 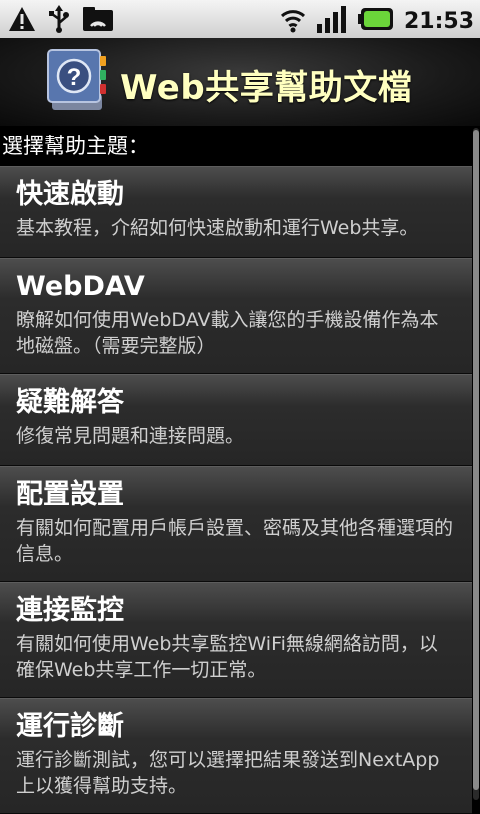 I want to click on topic-description: 有關如何使用Web共享監控WiFi無線網絡訪問，以確保Web共享工作一切正常。, so click(x=227, y=657).